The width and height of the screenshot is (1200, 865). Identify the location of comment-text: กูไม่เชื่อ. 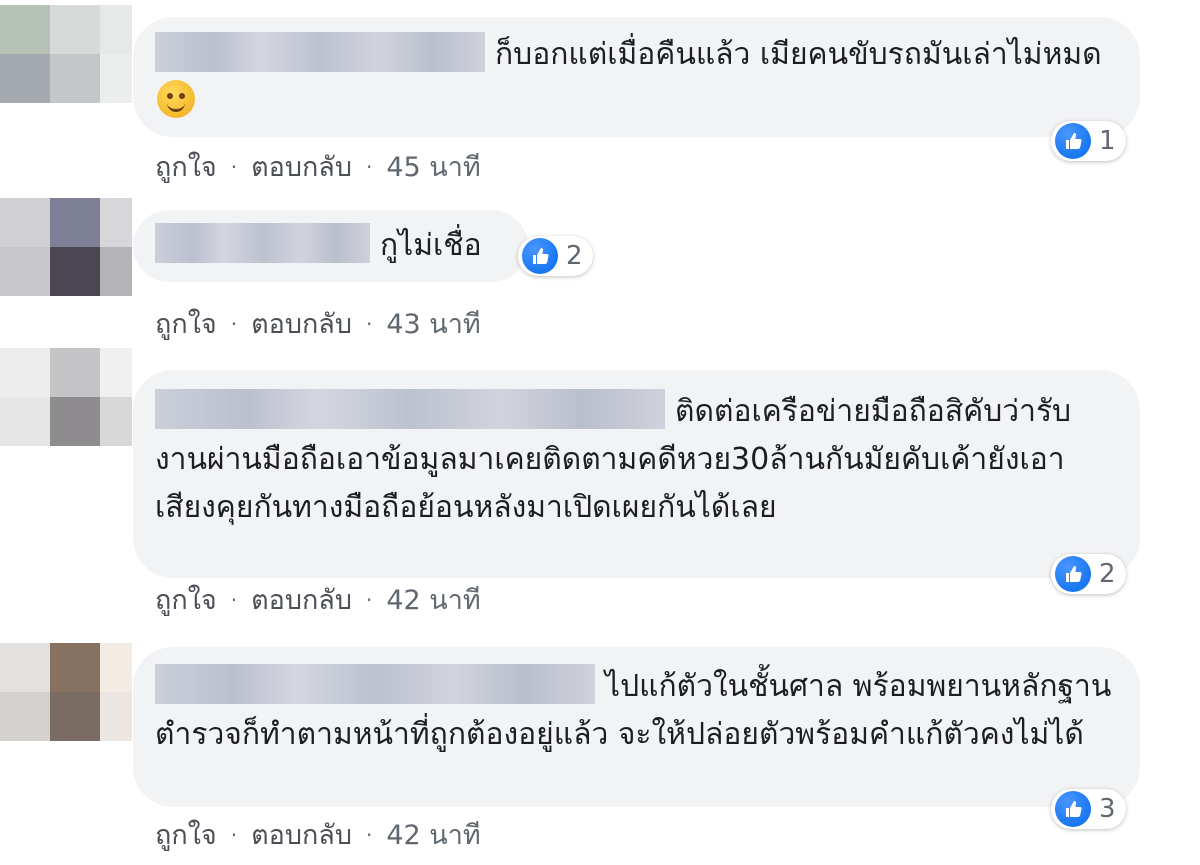
(431, 245).